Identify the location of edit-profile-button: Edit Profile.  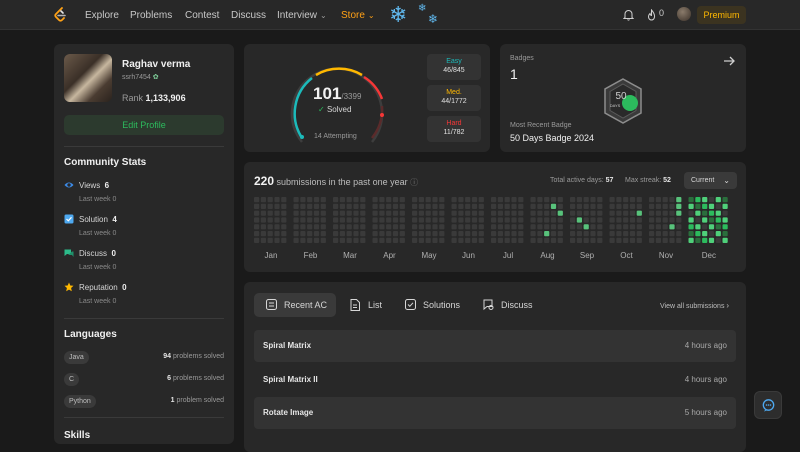
(144, 125).